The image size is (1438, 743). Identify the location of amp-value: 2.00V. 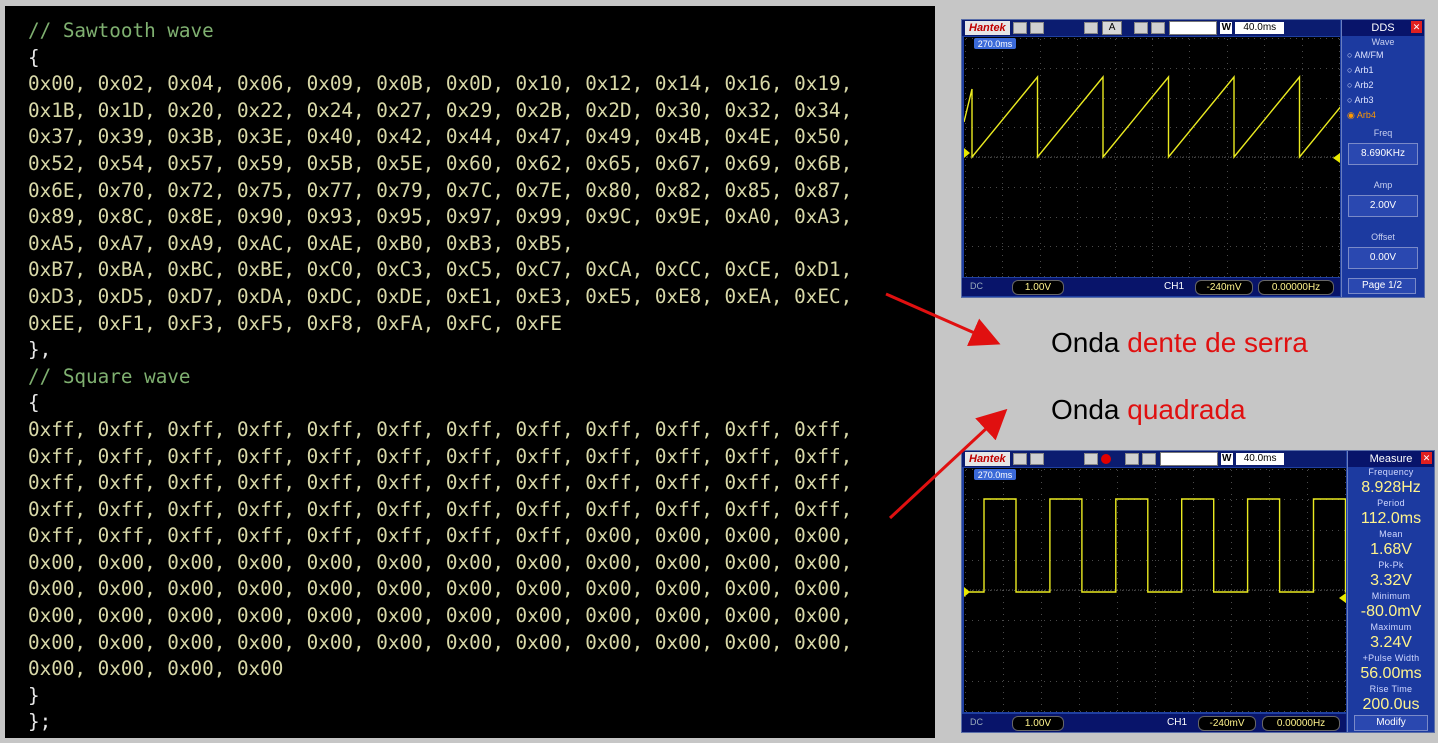
(1383, 206).